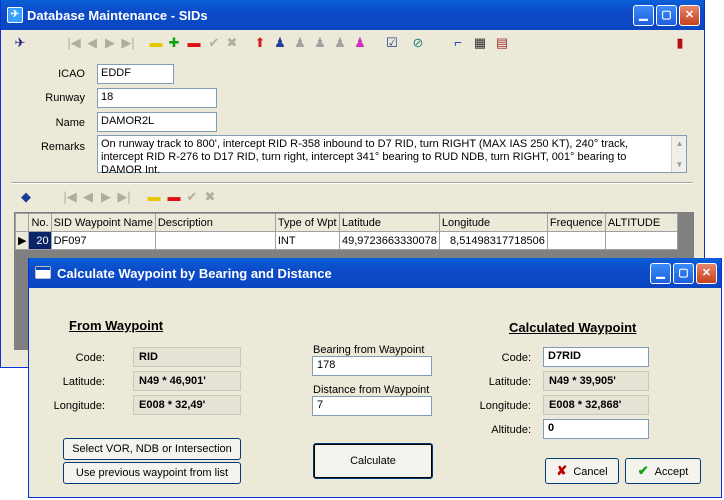 This screenshot has width=724, height=500. I want to click on nav-first-icon: |◀, so click(74, 42).